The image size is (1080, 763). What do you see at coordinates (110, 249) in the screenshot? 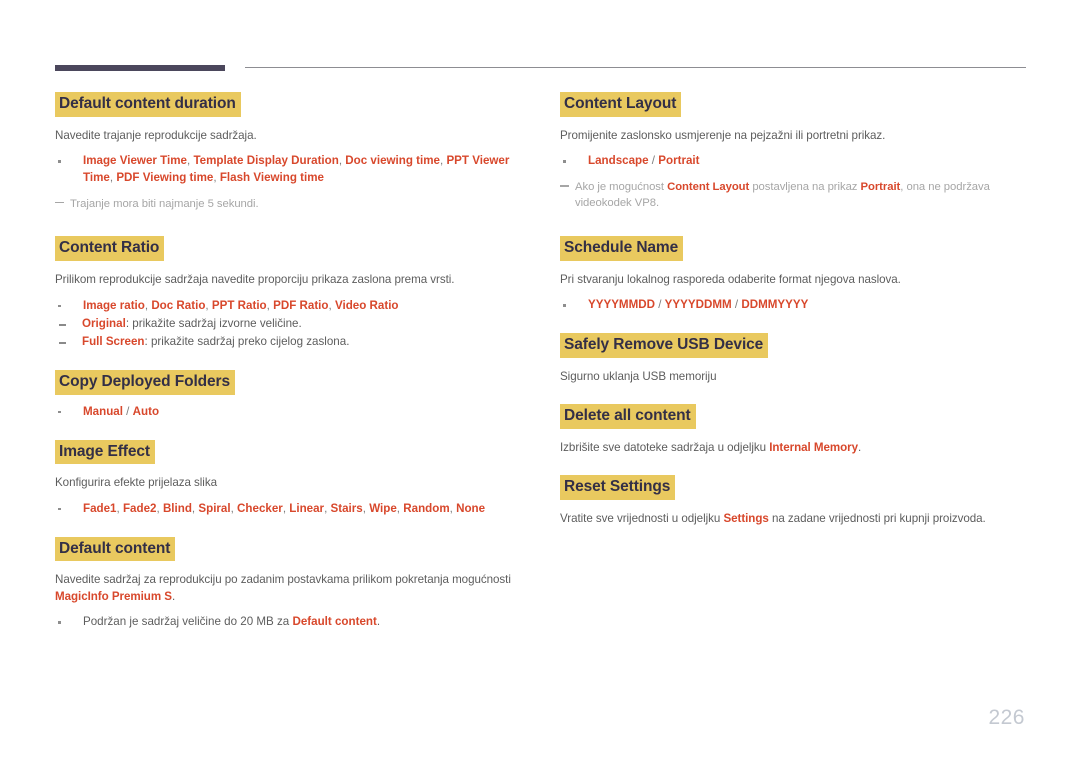
I see `section-heading: Content Ratio` at bounding box center [110, 249].